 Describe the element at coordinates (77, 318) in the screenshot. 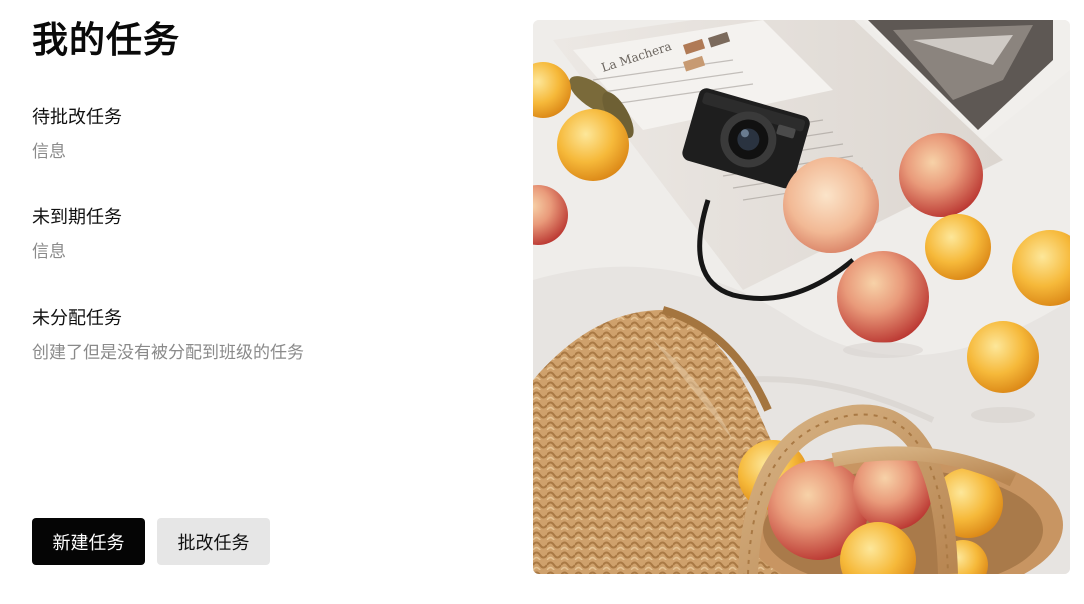

I see `section-title: 未分配任务` at that location.